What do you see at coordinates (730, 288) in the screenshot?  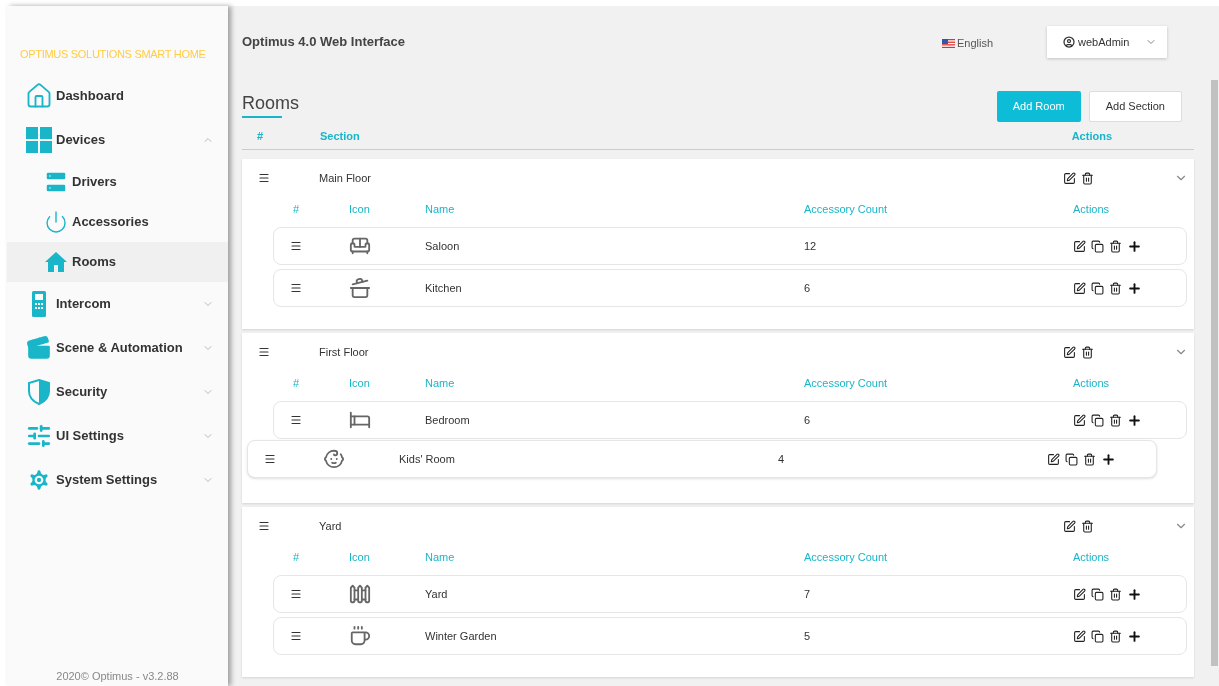 I see `room-row: Kitchen 6` at bounding box center [730, 288].